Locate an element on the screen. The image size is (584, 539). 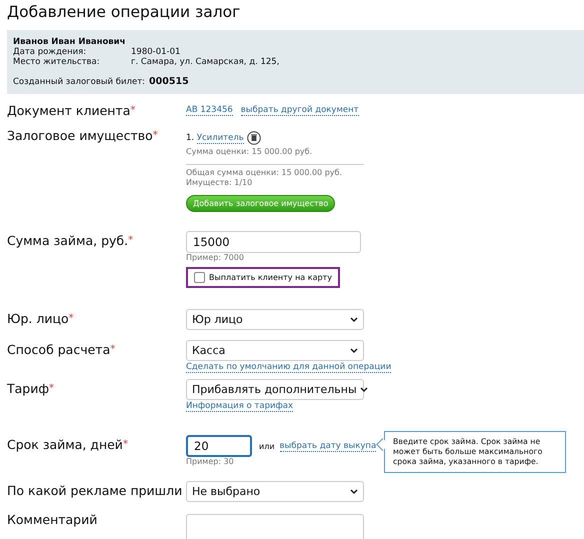
info-label: Дата рождения: is located at coordinates (50, 52).